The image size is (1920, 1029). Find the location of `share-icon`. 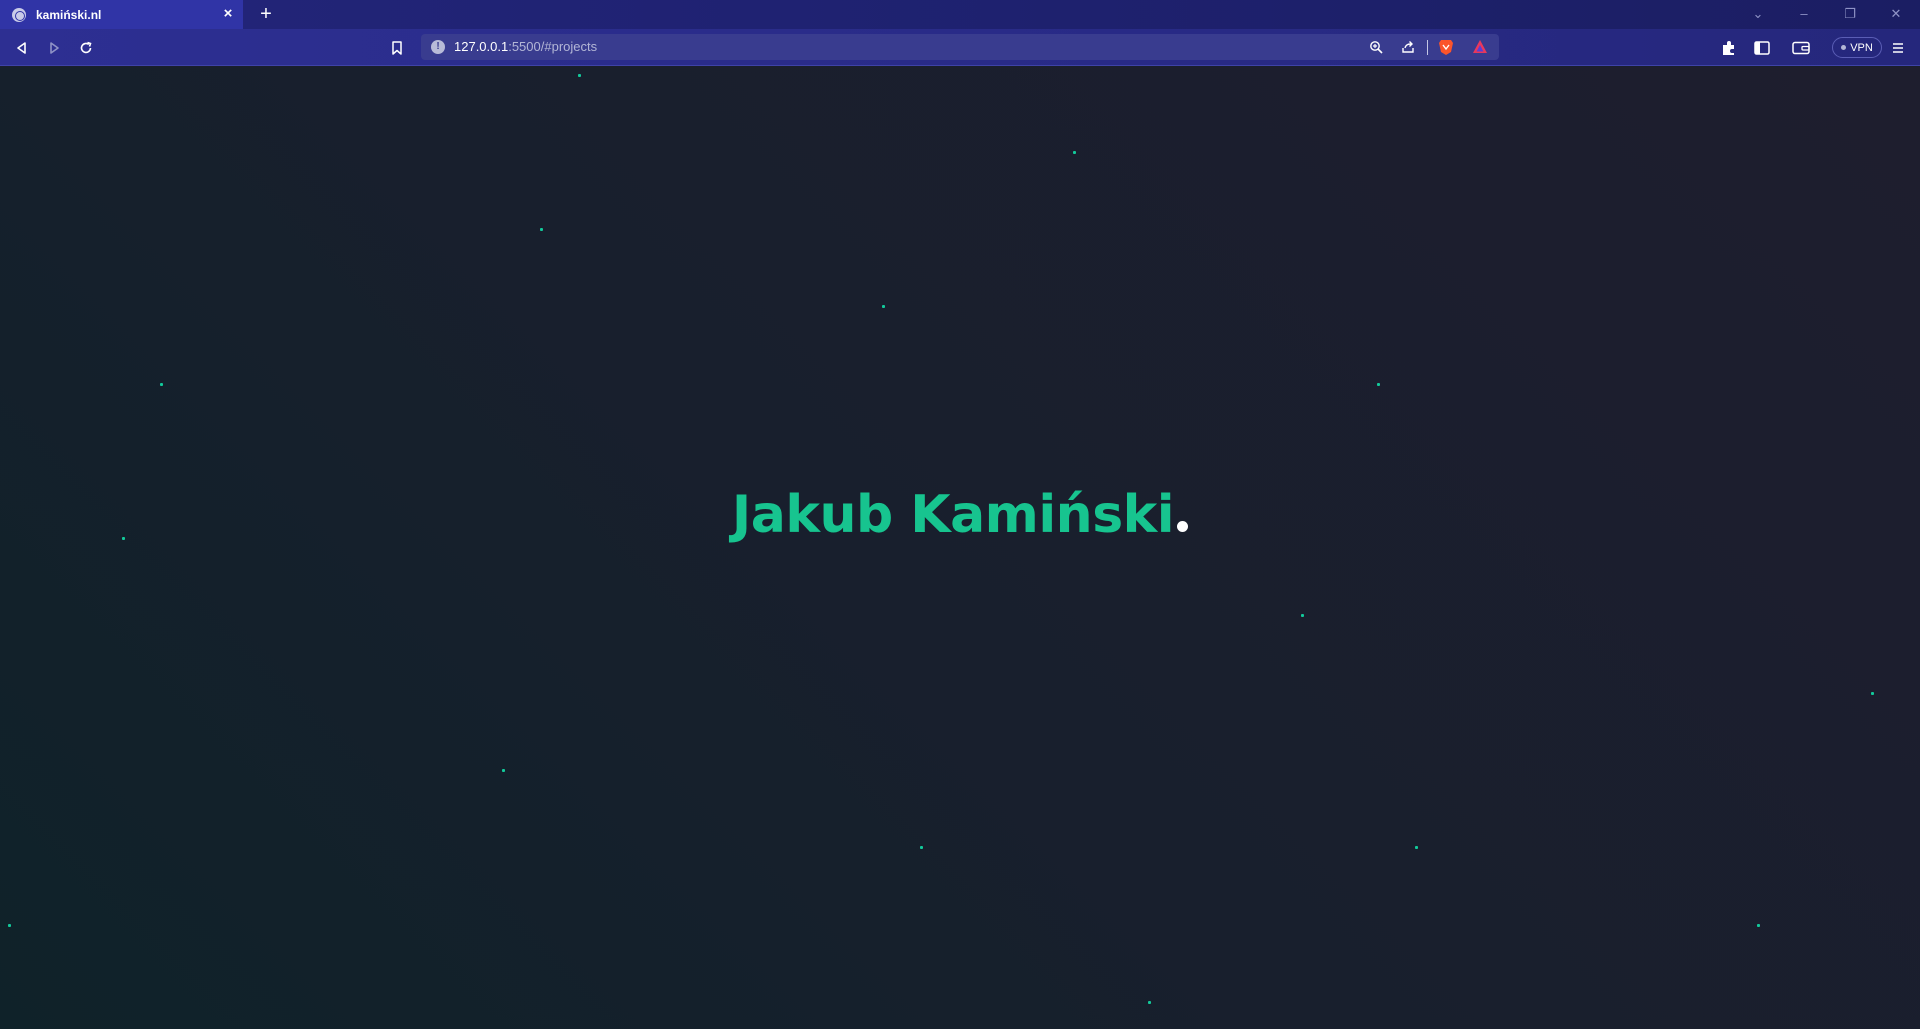

share-icon is located at coordinates (1408, 47).